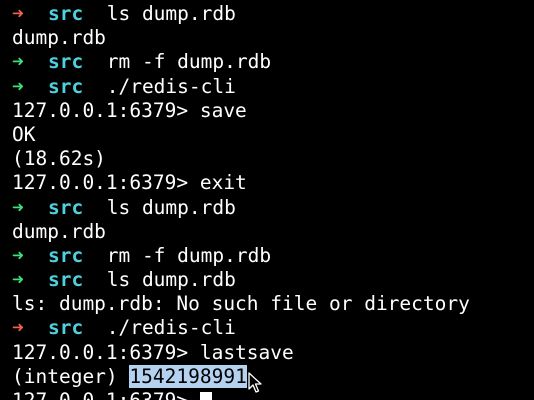 Image resolution: width=534 pixels, height=400 pixels. Describe the element at coordinates (273, 111) in the screenshot. I see `output-line: 127.0.0.1:6379> save` at that location.